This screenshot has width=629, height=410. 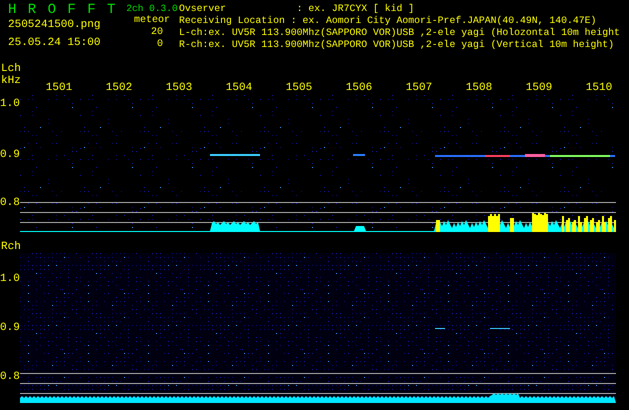 I want to click on info-line: Ovserver : ex. JR7CYX [ kid ], so click(x=297, y=9).